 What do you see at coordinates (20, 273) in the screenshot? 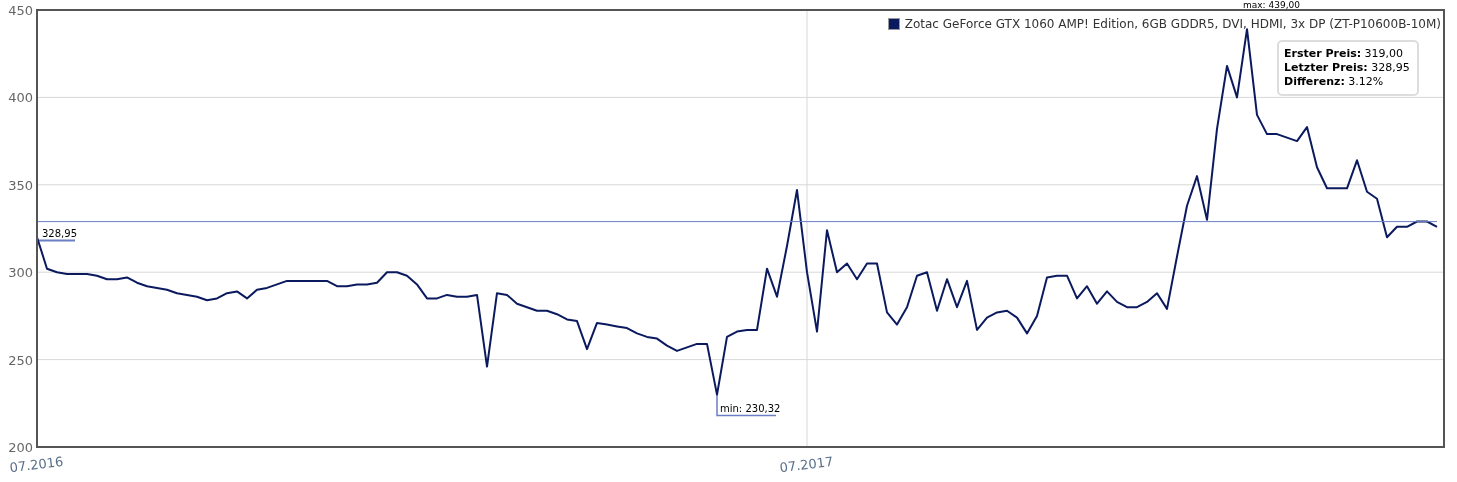
I see `y-tick-label: 300` at bounding box center [20, 273].